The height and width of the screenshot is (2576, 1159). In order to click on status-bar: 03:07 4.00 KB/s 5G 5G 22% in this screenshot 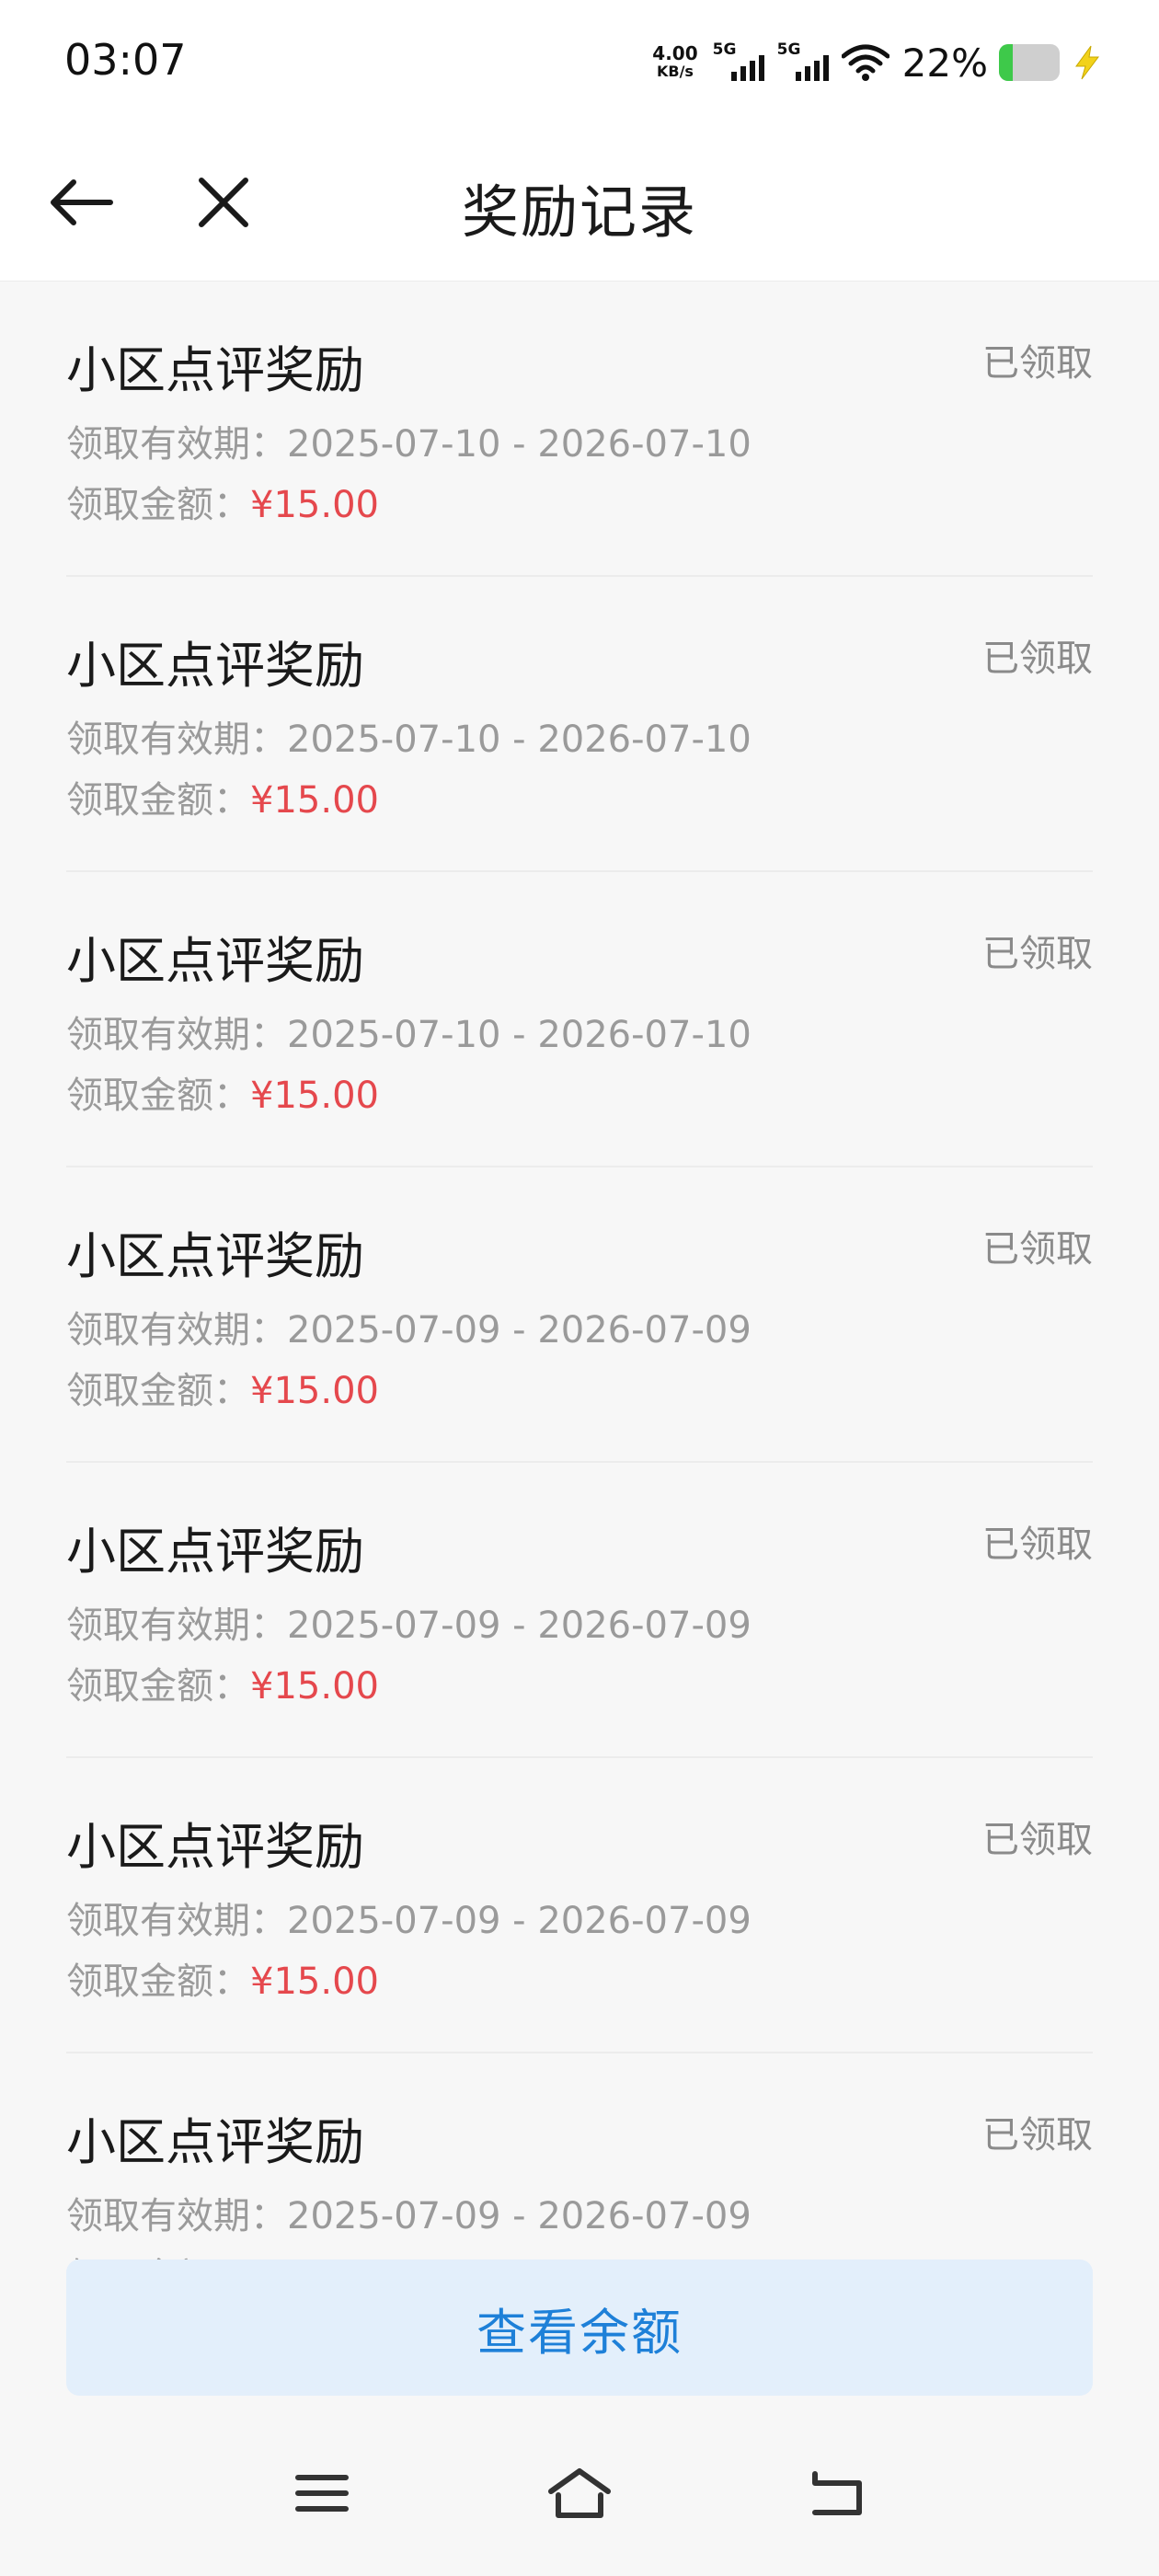, I will do `click(579, 64)`.